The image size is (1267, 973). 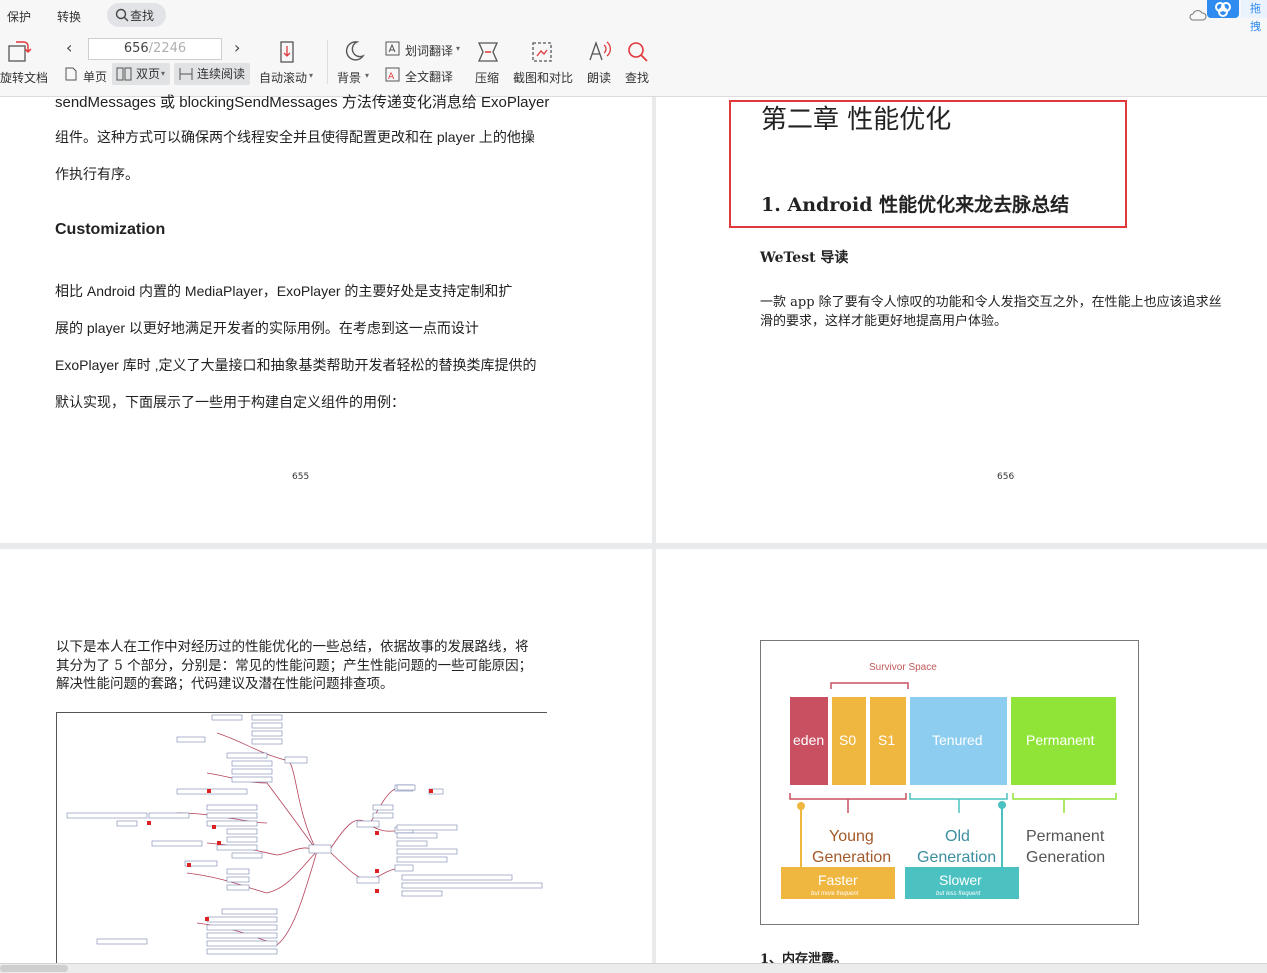 What do you see at coordinates (110, 229) in the screenshot?
I see `page655-heading: Customization` at bounding box center [110, 229].